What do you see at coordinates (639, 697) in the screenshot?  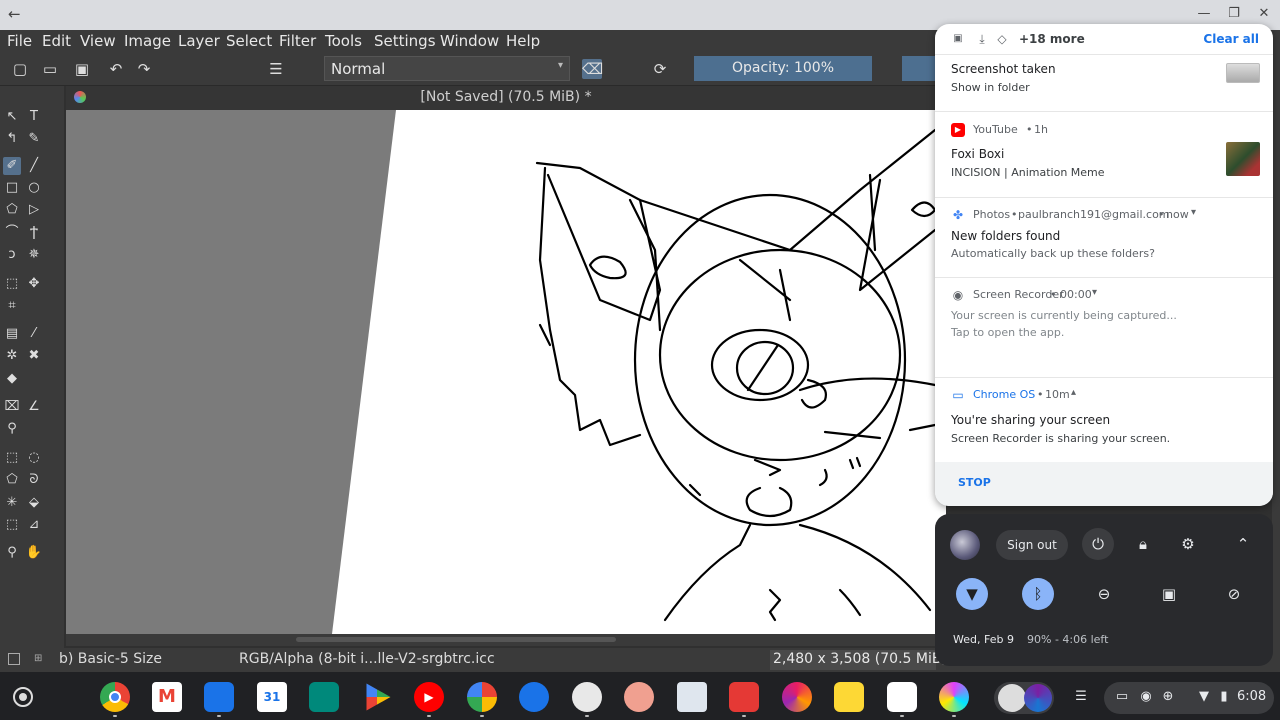 I see `app-icon-lips` at bounding box center [639, 697].